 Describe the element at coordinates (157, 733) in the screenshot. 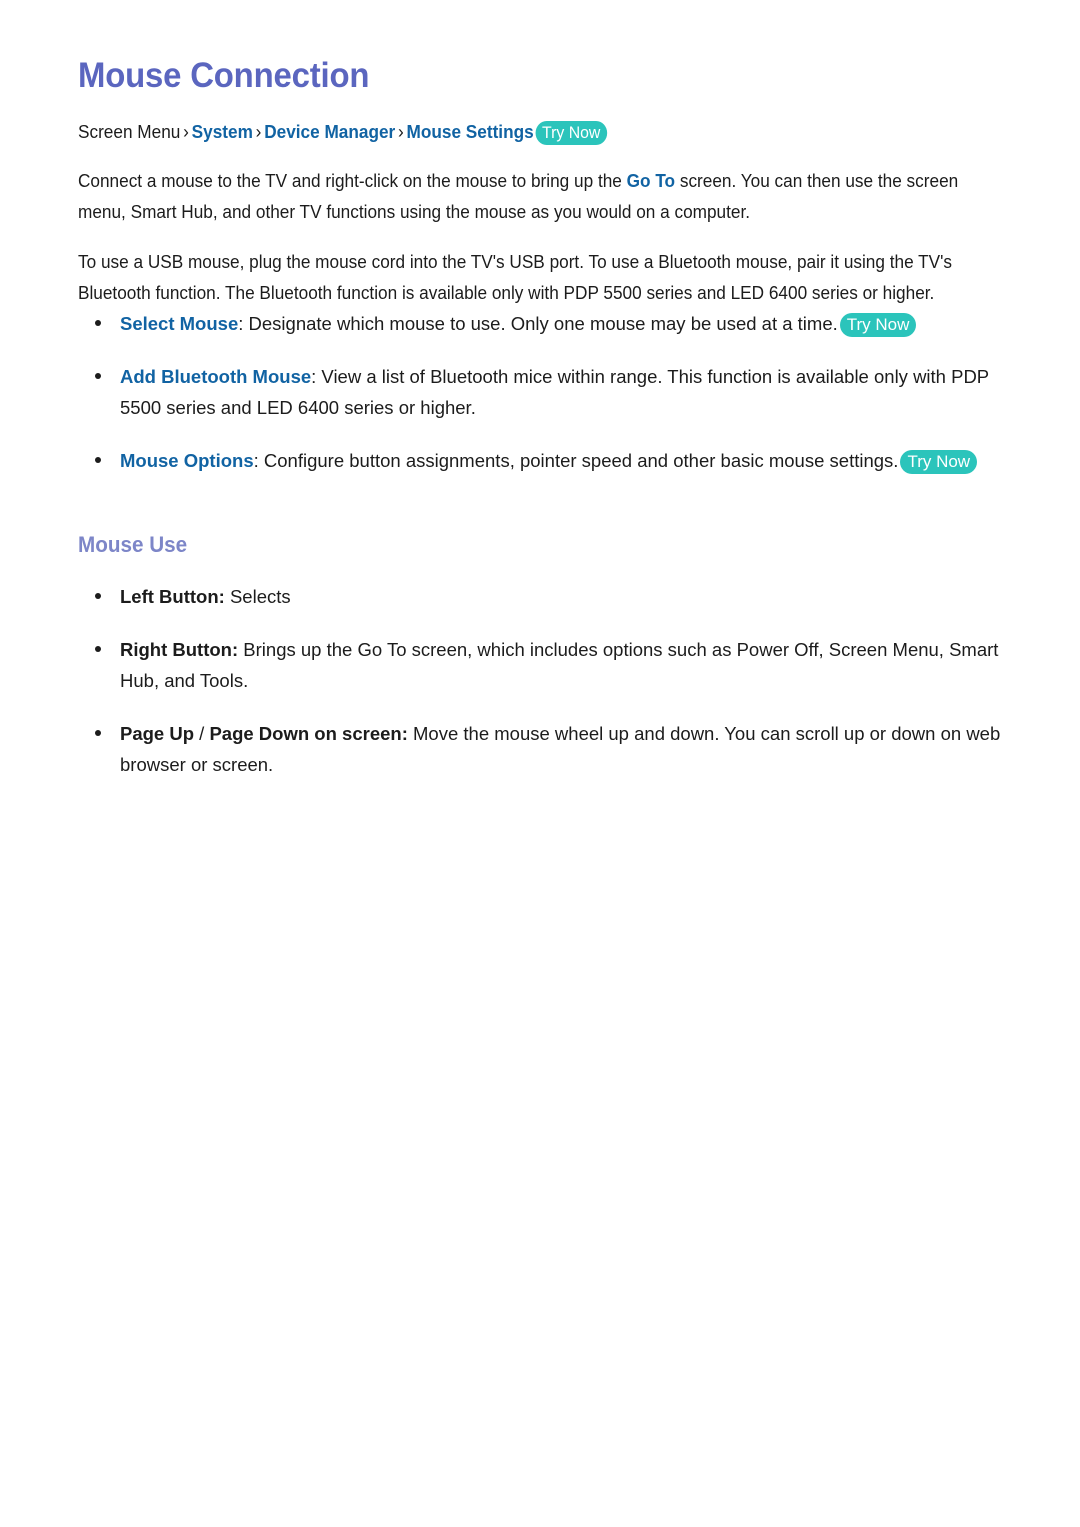

I see `mouse-use-item-label-part-1: Page Up` at that location.